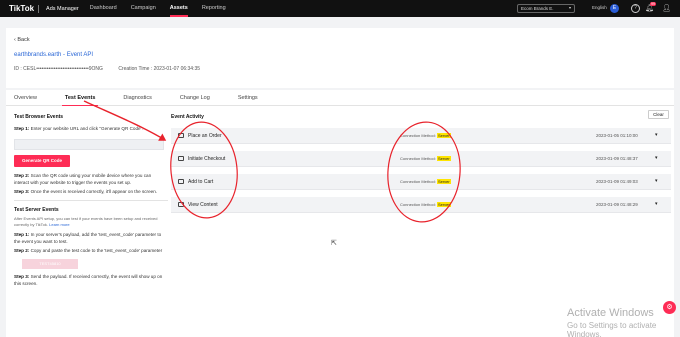  What do you see at coordinates (39, 8) in the screenshot?
I see `logo-divider` at bounding box center [39, 8].